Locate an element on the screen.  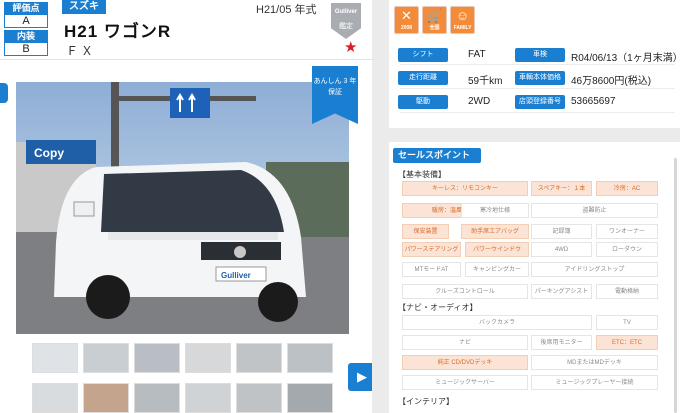
spec-value: FAT is located at coordinates (477, 54).